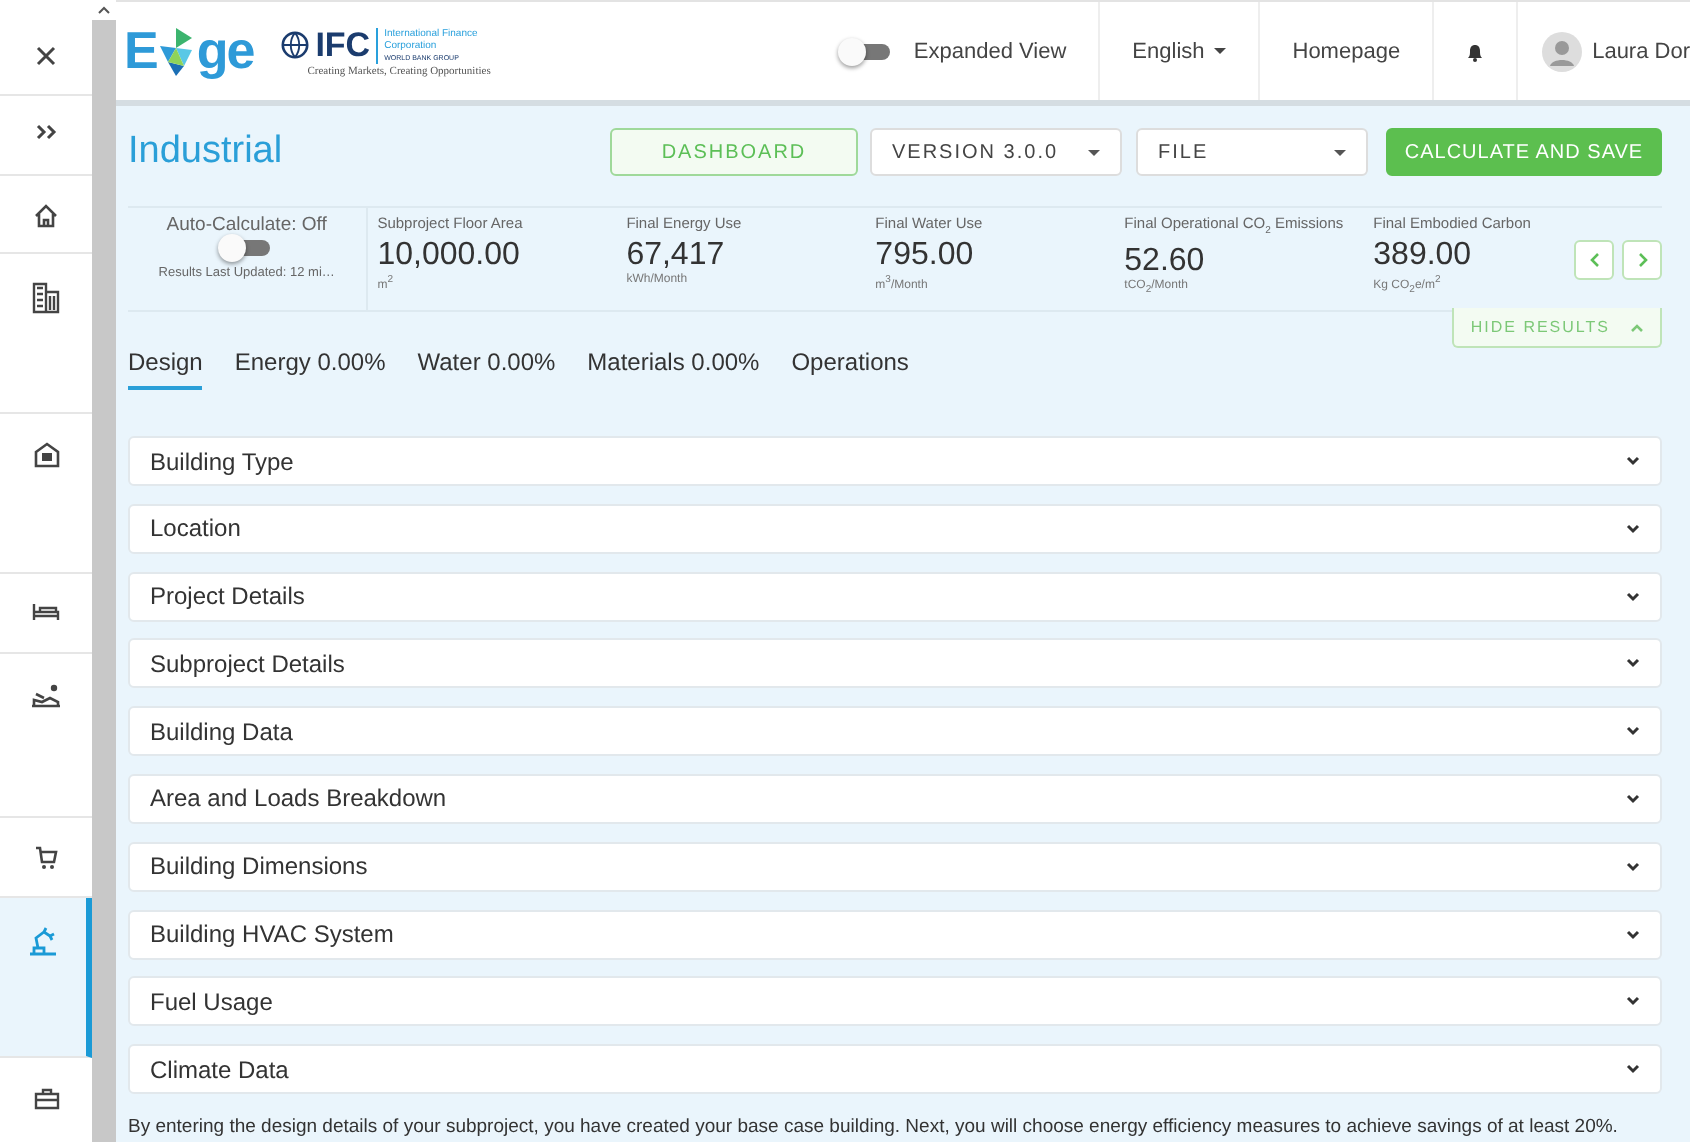 The image size is (1690, 1142). Describe the element at coordinates (673, 365) in the screenshot. I see `tab: Materials 0.00%` at that location.